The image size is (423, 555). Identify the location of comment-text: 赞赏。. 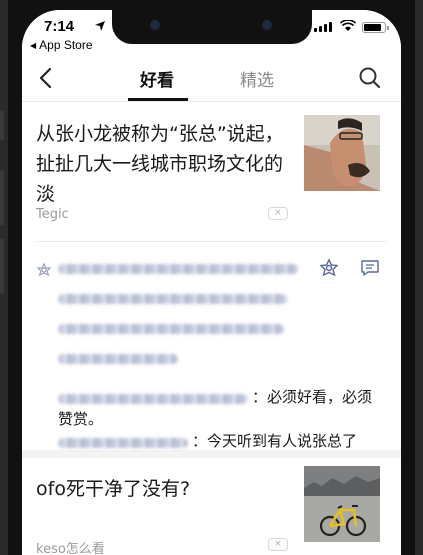
(81, 419).